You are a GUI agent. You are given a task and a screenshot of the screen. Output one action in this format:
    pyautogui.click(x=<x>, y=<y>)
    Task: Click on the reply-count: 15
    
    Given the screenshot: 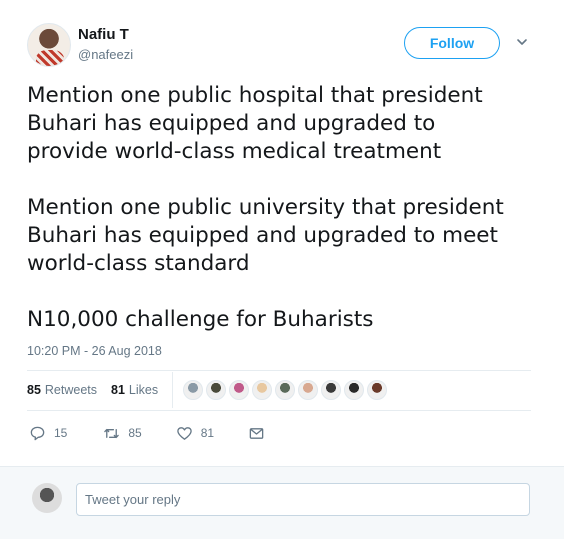 What is the action you would take?
    pyautogui.click(x=61, y=433)
    